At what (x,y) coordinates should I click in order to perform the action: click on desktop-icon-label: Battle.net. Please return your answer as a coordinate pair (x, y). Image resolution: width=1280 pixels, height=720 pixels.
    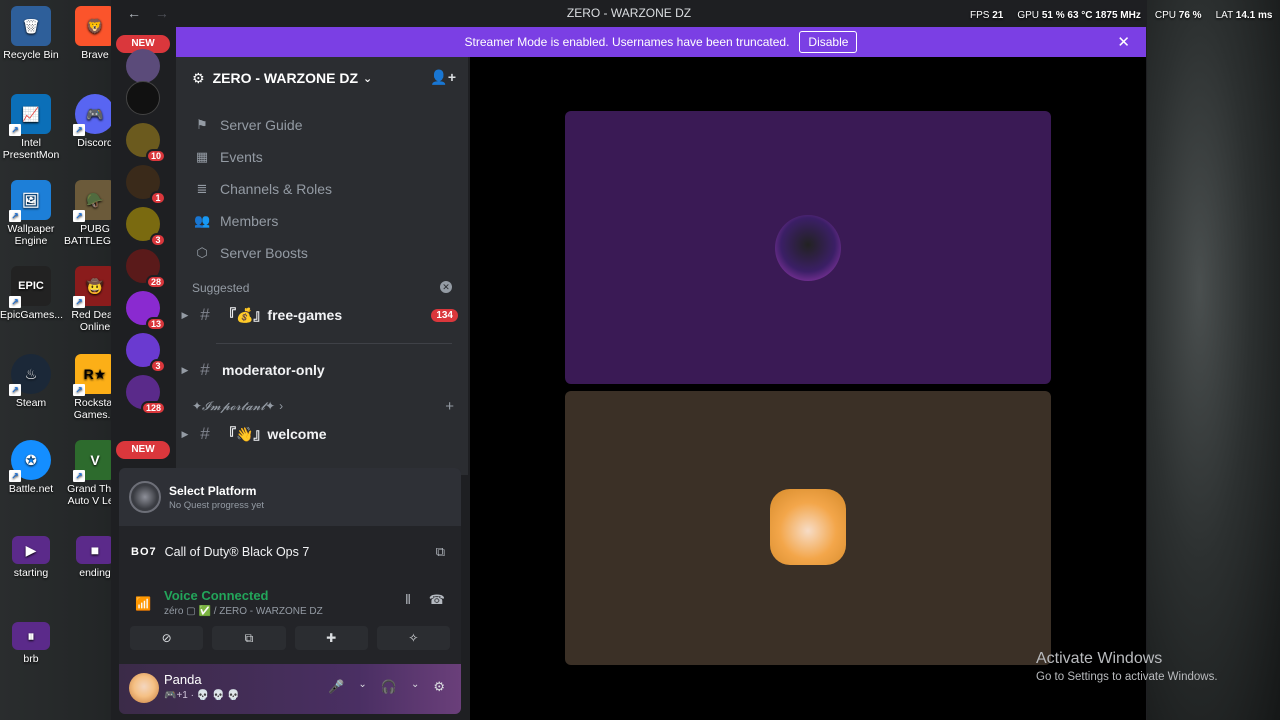
    Looking at the image, I should click on (31, 489).